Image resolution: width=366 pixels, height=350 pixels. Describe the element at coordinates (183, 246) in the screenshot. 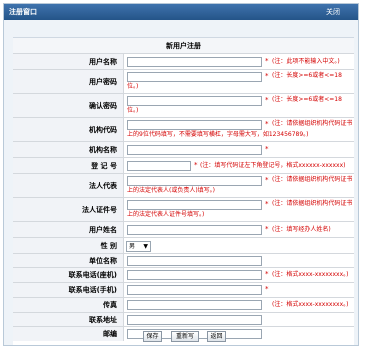

I see `row-gender: 性 别 男 ▼` at that location.